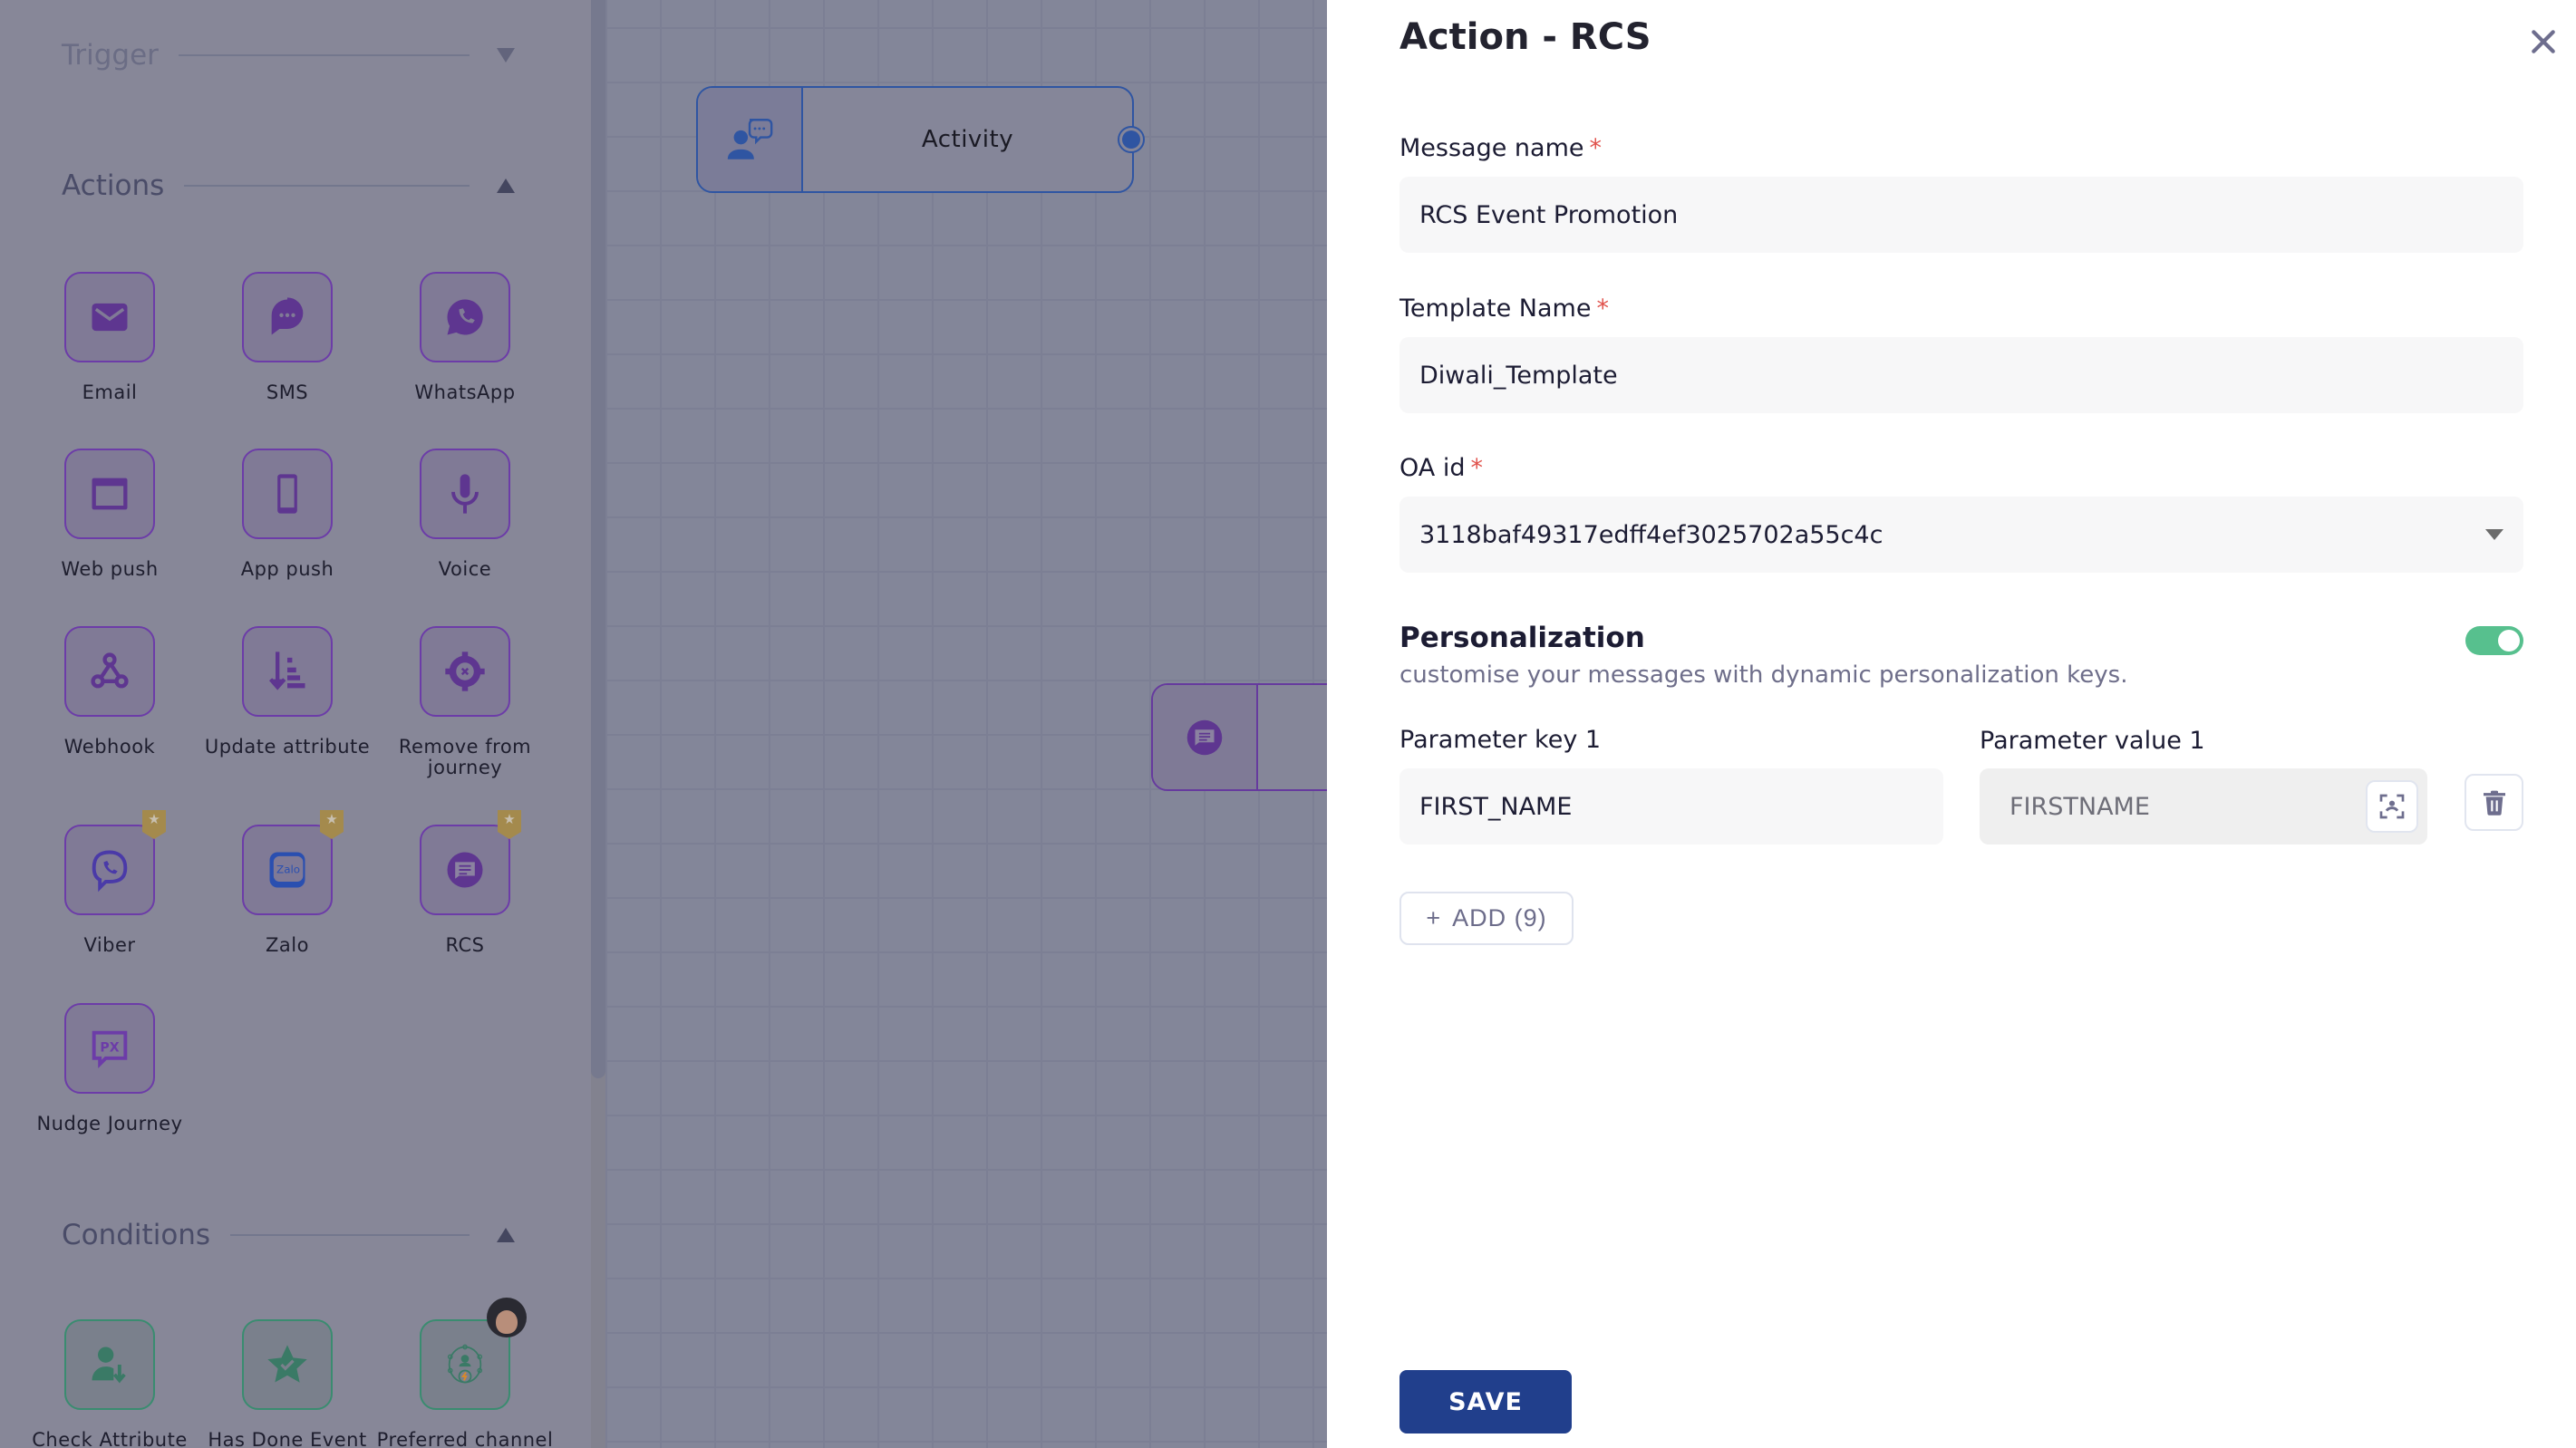  Describe the element at coordinates (287, 945) in the screenshot. I see `action-label: Zalo` at that location.